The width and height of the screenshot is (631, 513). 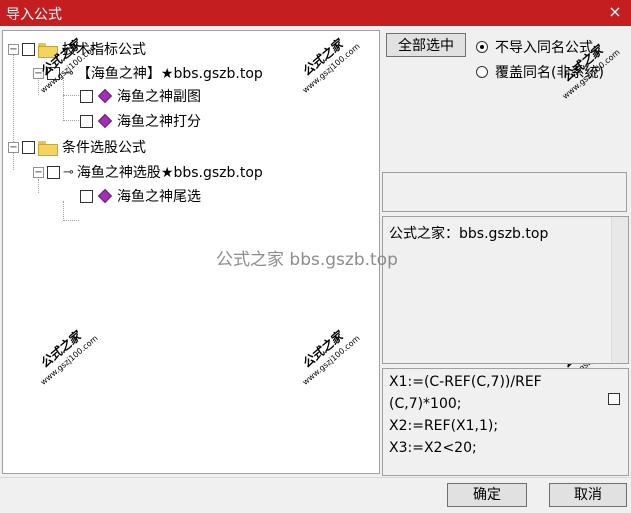 What do you see at coordinates (588, 495) in the screenshot?
I see `cancel-button: 取消` at bounding box center [588, 495].